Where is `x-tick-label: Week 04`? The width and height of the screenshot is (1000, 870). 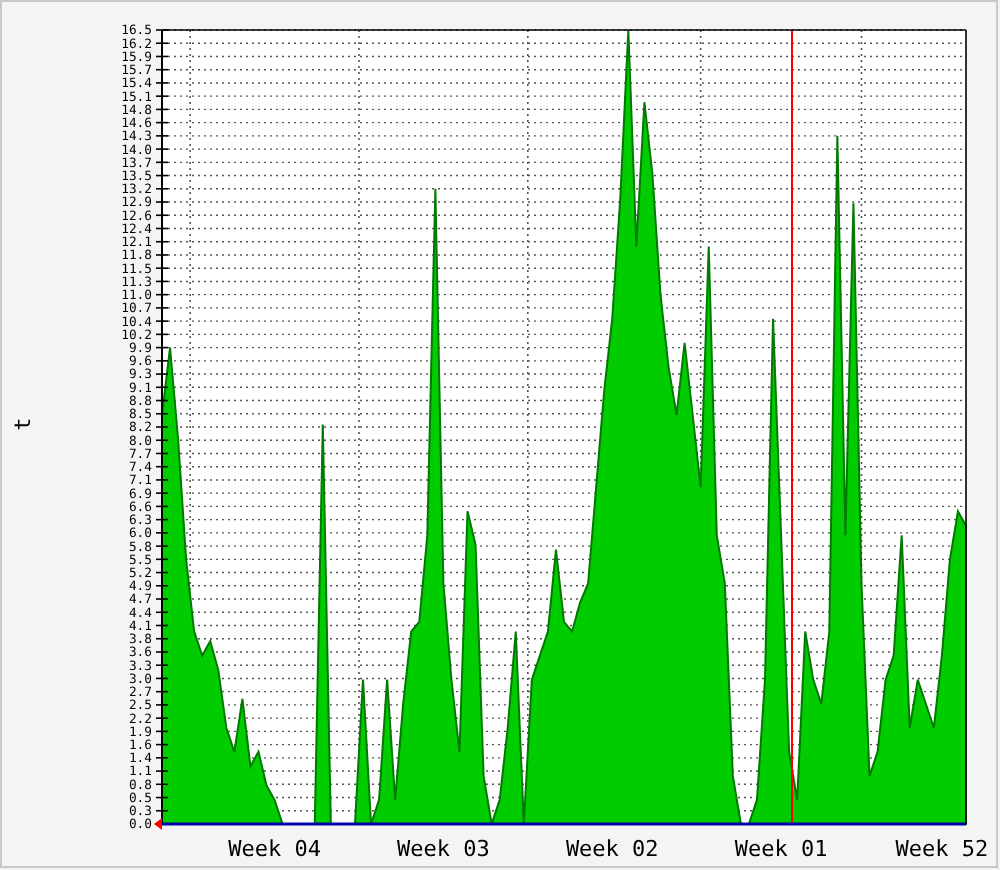
x-tick-label: Week 04 is located at coordinates (274, 849).